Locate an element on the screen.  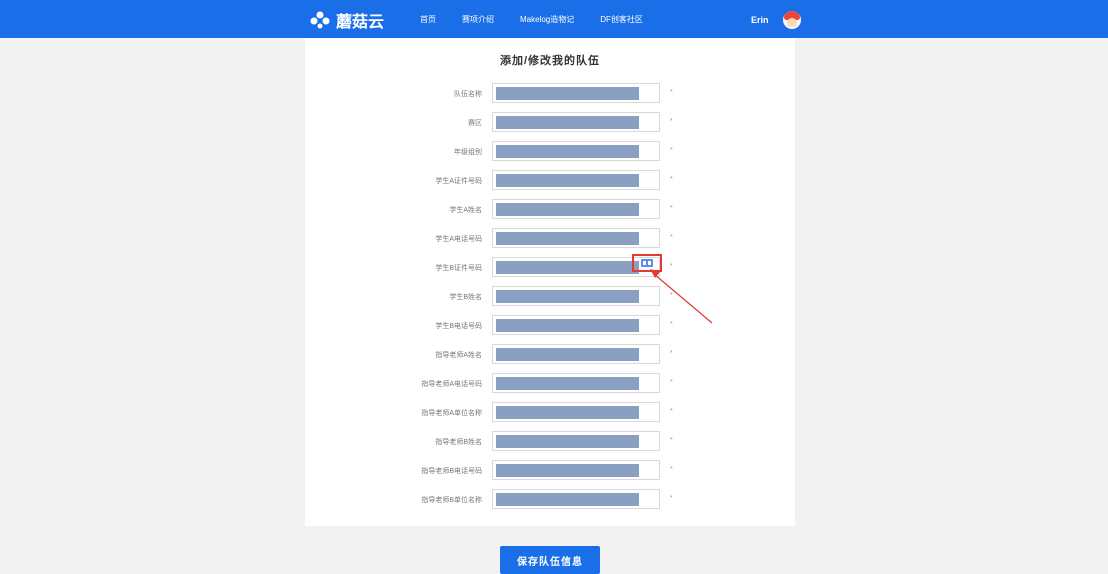
username: Erin is located at coordinates (760, 20).